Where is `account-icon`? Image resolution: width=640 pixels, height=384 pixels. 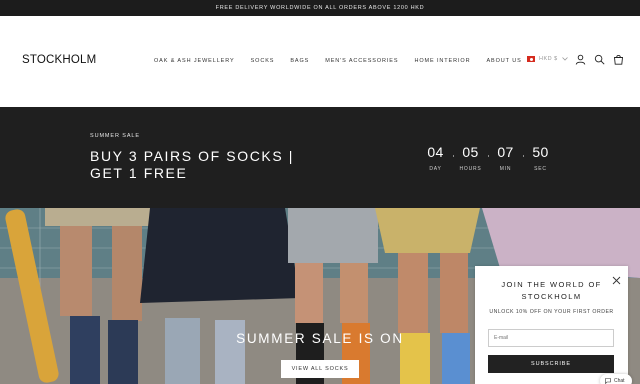 account-icon is located at coordinates (580, 58).